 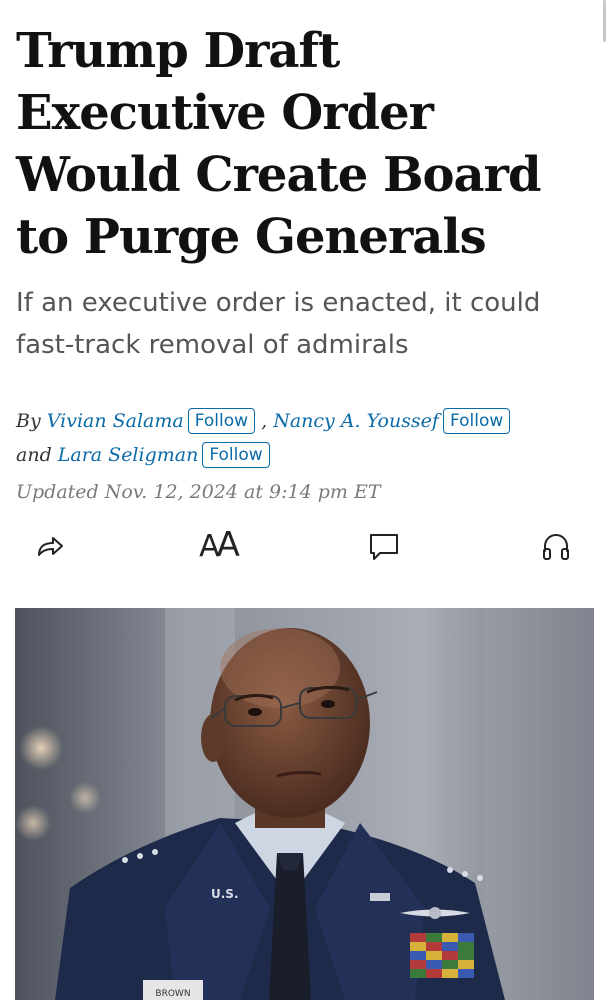 I want to click on share-icon, so click(x=50, y=546).